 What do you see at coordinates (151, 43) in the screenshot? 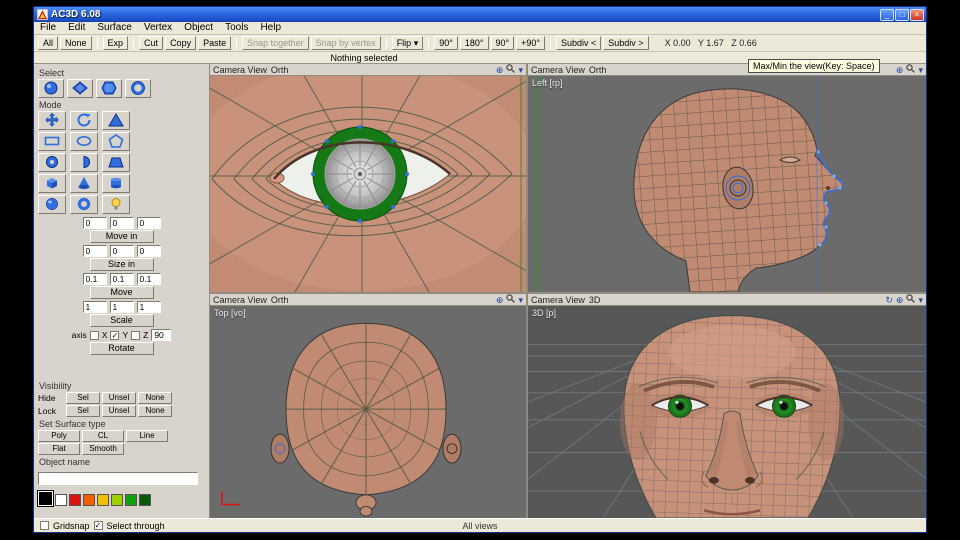
I see `cut-button: Cut` at bounding box center [151, 43].